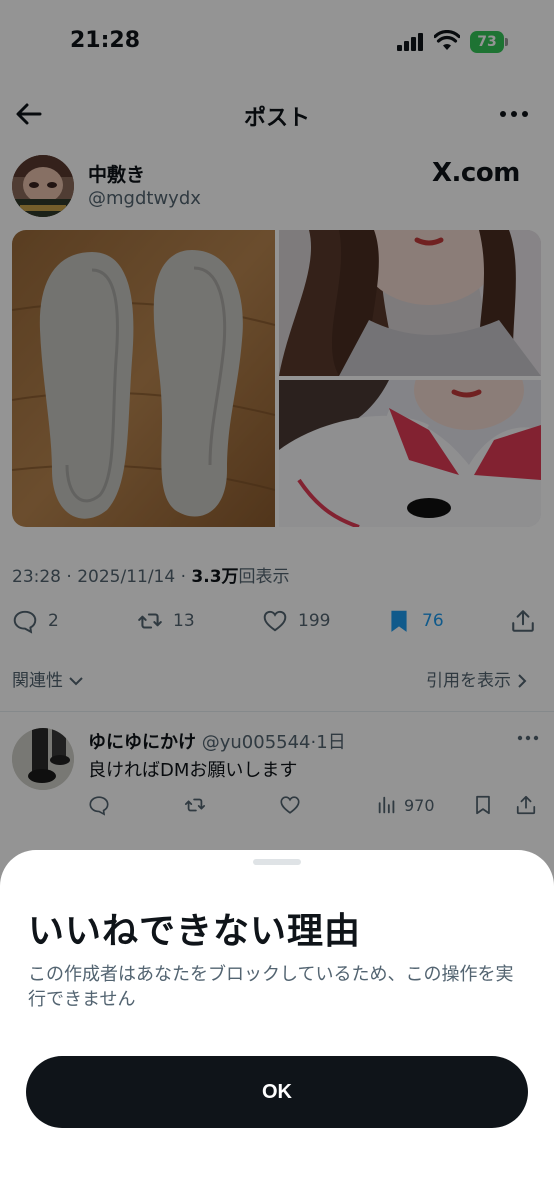 The image size is (554, 1200). What do you see at coordinates (195, 931) in the screenshot?
I see `sheet-title: いいねできない理由` at bounding box center [195, 931].